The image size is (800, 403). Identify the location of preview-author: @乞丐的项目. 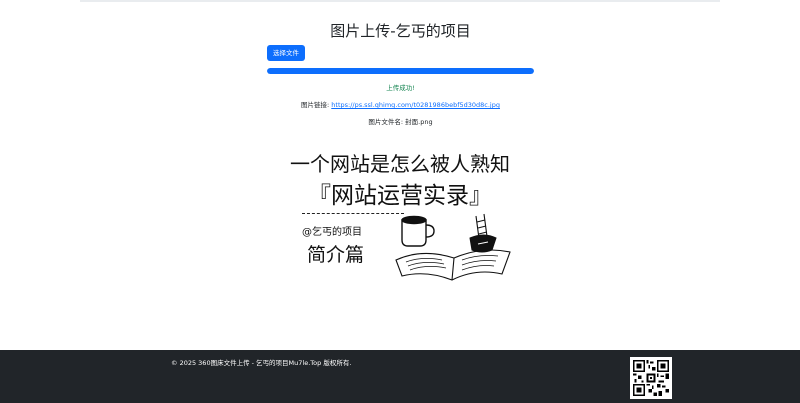
(332, 232).